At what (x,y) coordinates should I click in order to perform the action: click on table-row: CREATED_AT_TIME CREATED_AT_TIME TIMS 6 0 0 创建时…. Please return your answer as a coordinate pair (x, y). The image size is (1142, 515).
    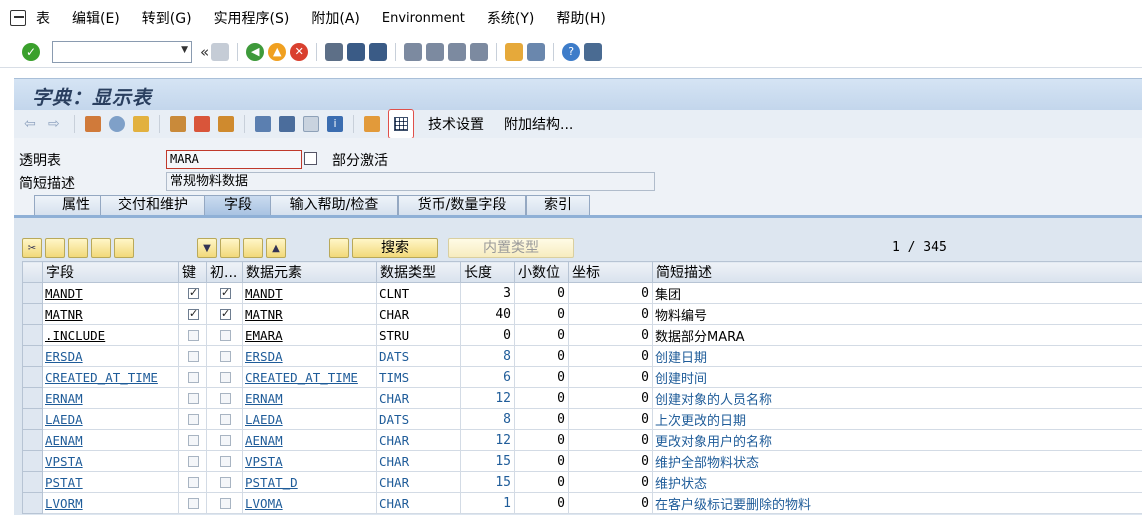
    Looking at the image, I should click on (582, 377).